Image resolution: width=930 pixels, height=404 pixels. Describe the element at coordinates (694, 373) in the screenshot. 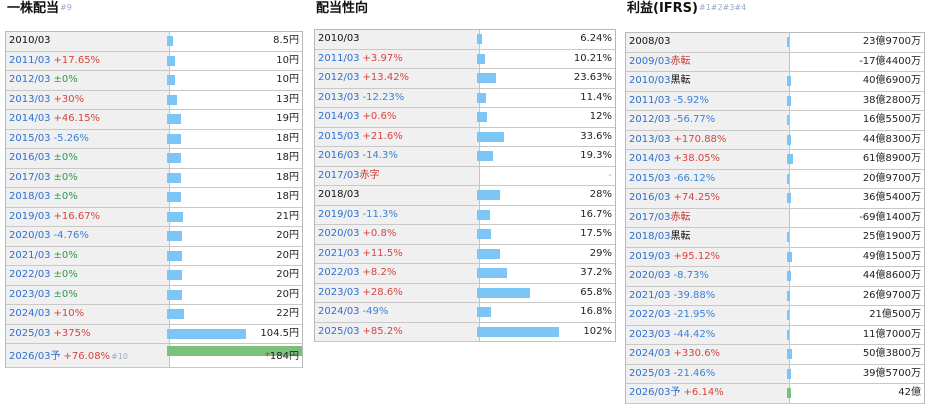

I see `change-rate: -21.46%` at that location.